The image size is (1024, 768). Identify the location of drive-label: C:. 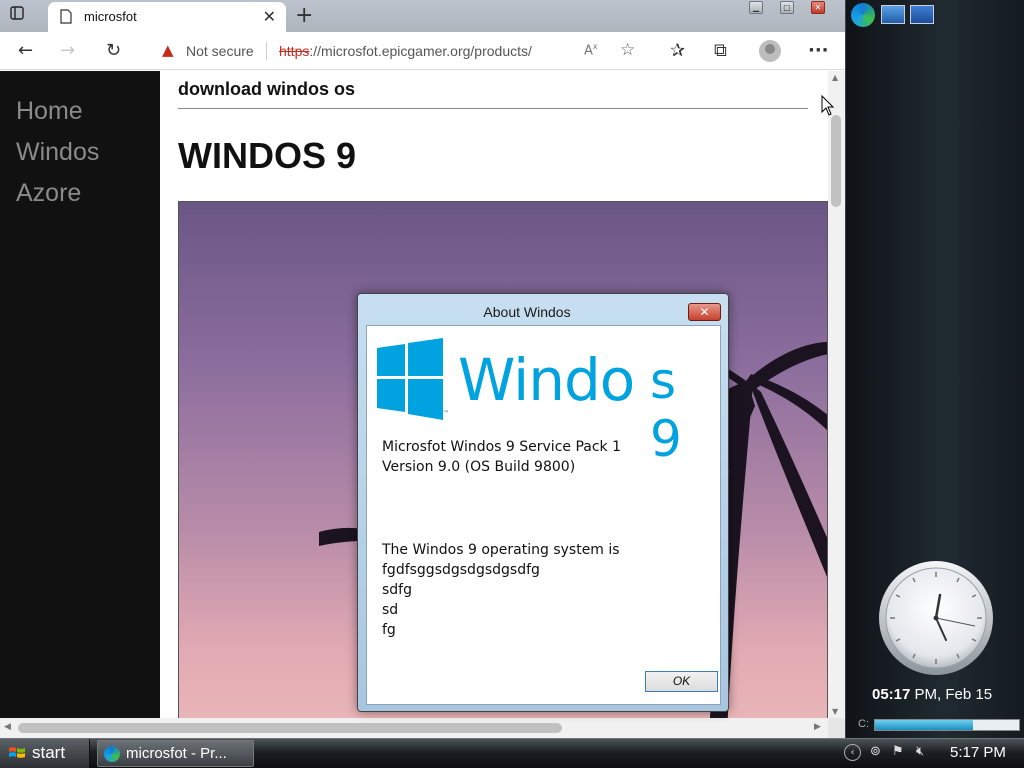
(863, 724).